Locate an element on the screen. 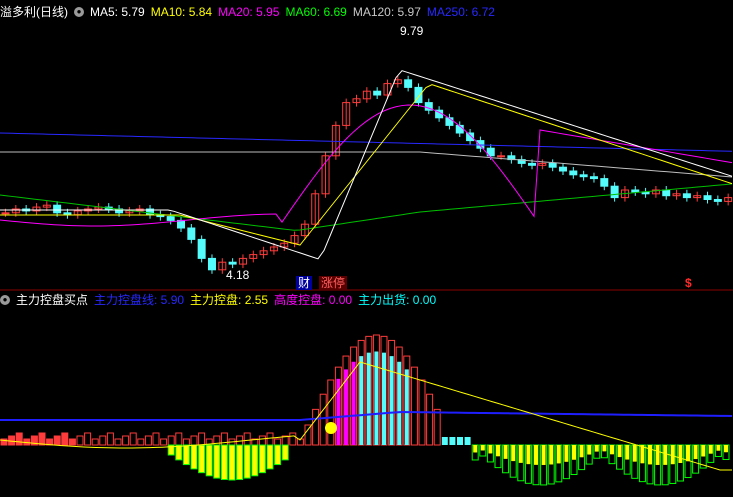 This screenshot has height=497, width=733. high-control-label: 高度控盘: 0.00 is located at coordinates (313, 300).